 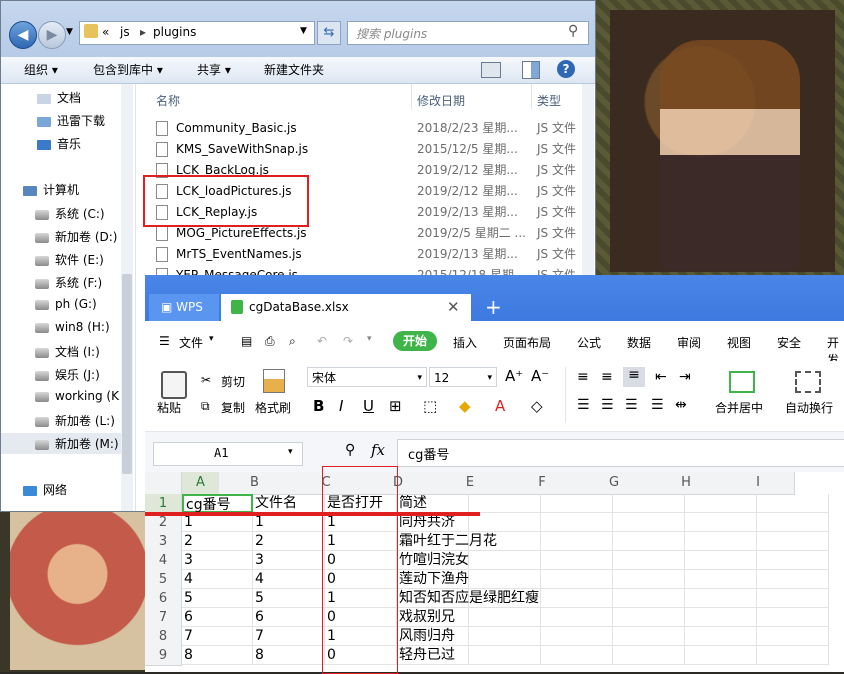 What do you see at coordinates (67, 351) in the screenshot?
I see `nav-item: 文档 (I:)` at bounding box center [67, 351].